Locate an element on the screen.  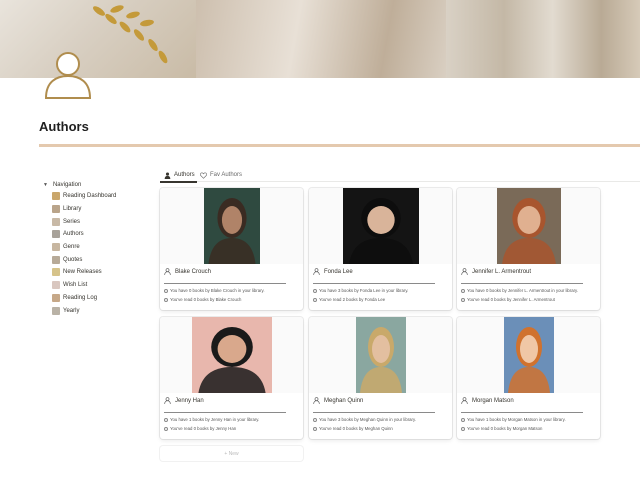
sidebar-item-label: Yearly is located at coordinates (71, 310).